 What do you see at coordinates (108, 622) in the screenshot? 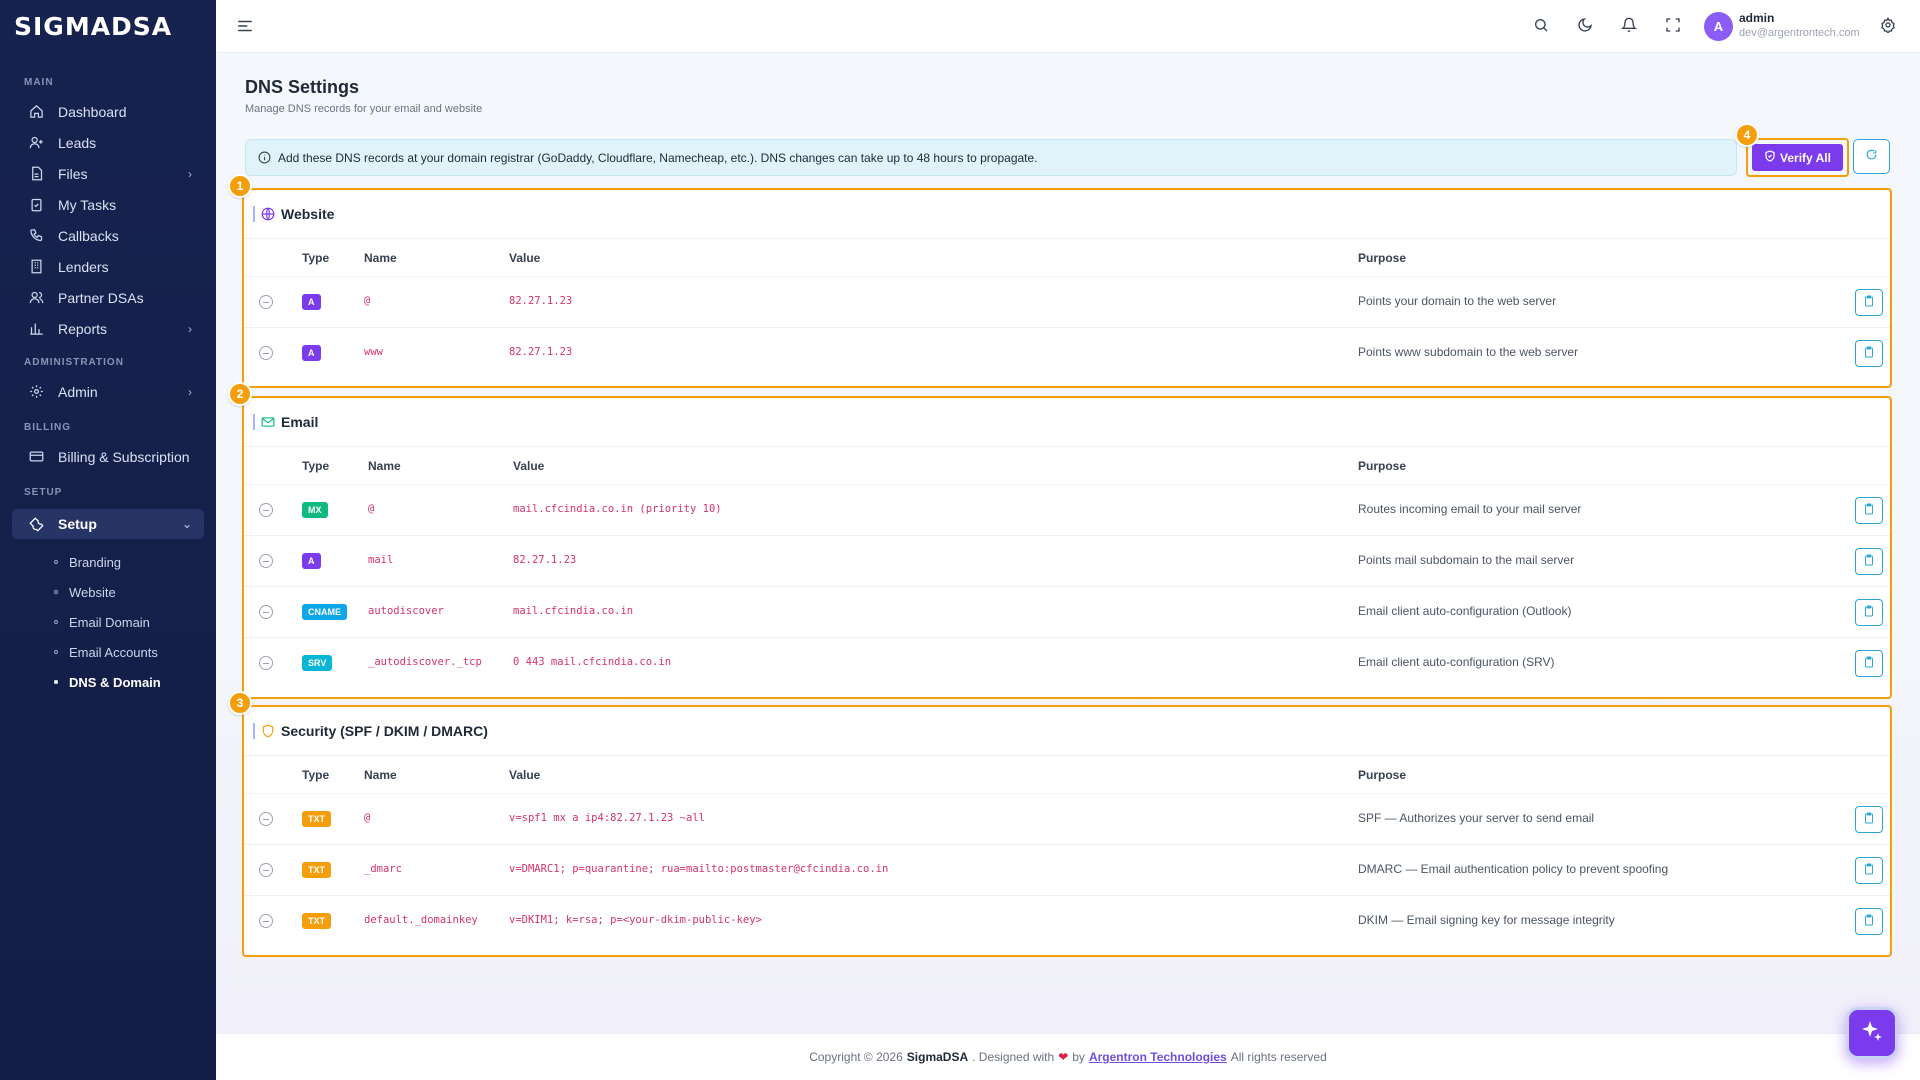
I see `sidebar-subitem-email-domain: Email Domain` at bounding box center [108, 622].